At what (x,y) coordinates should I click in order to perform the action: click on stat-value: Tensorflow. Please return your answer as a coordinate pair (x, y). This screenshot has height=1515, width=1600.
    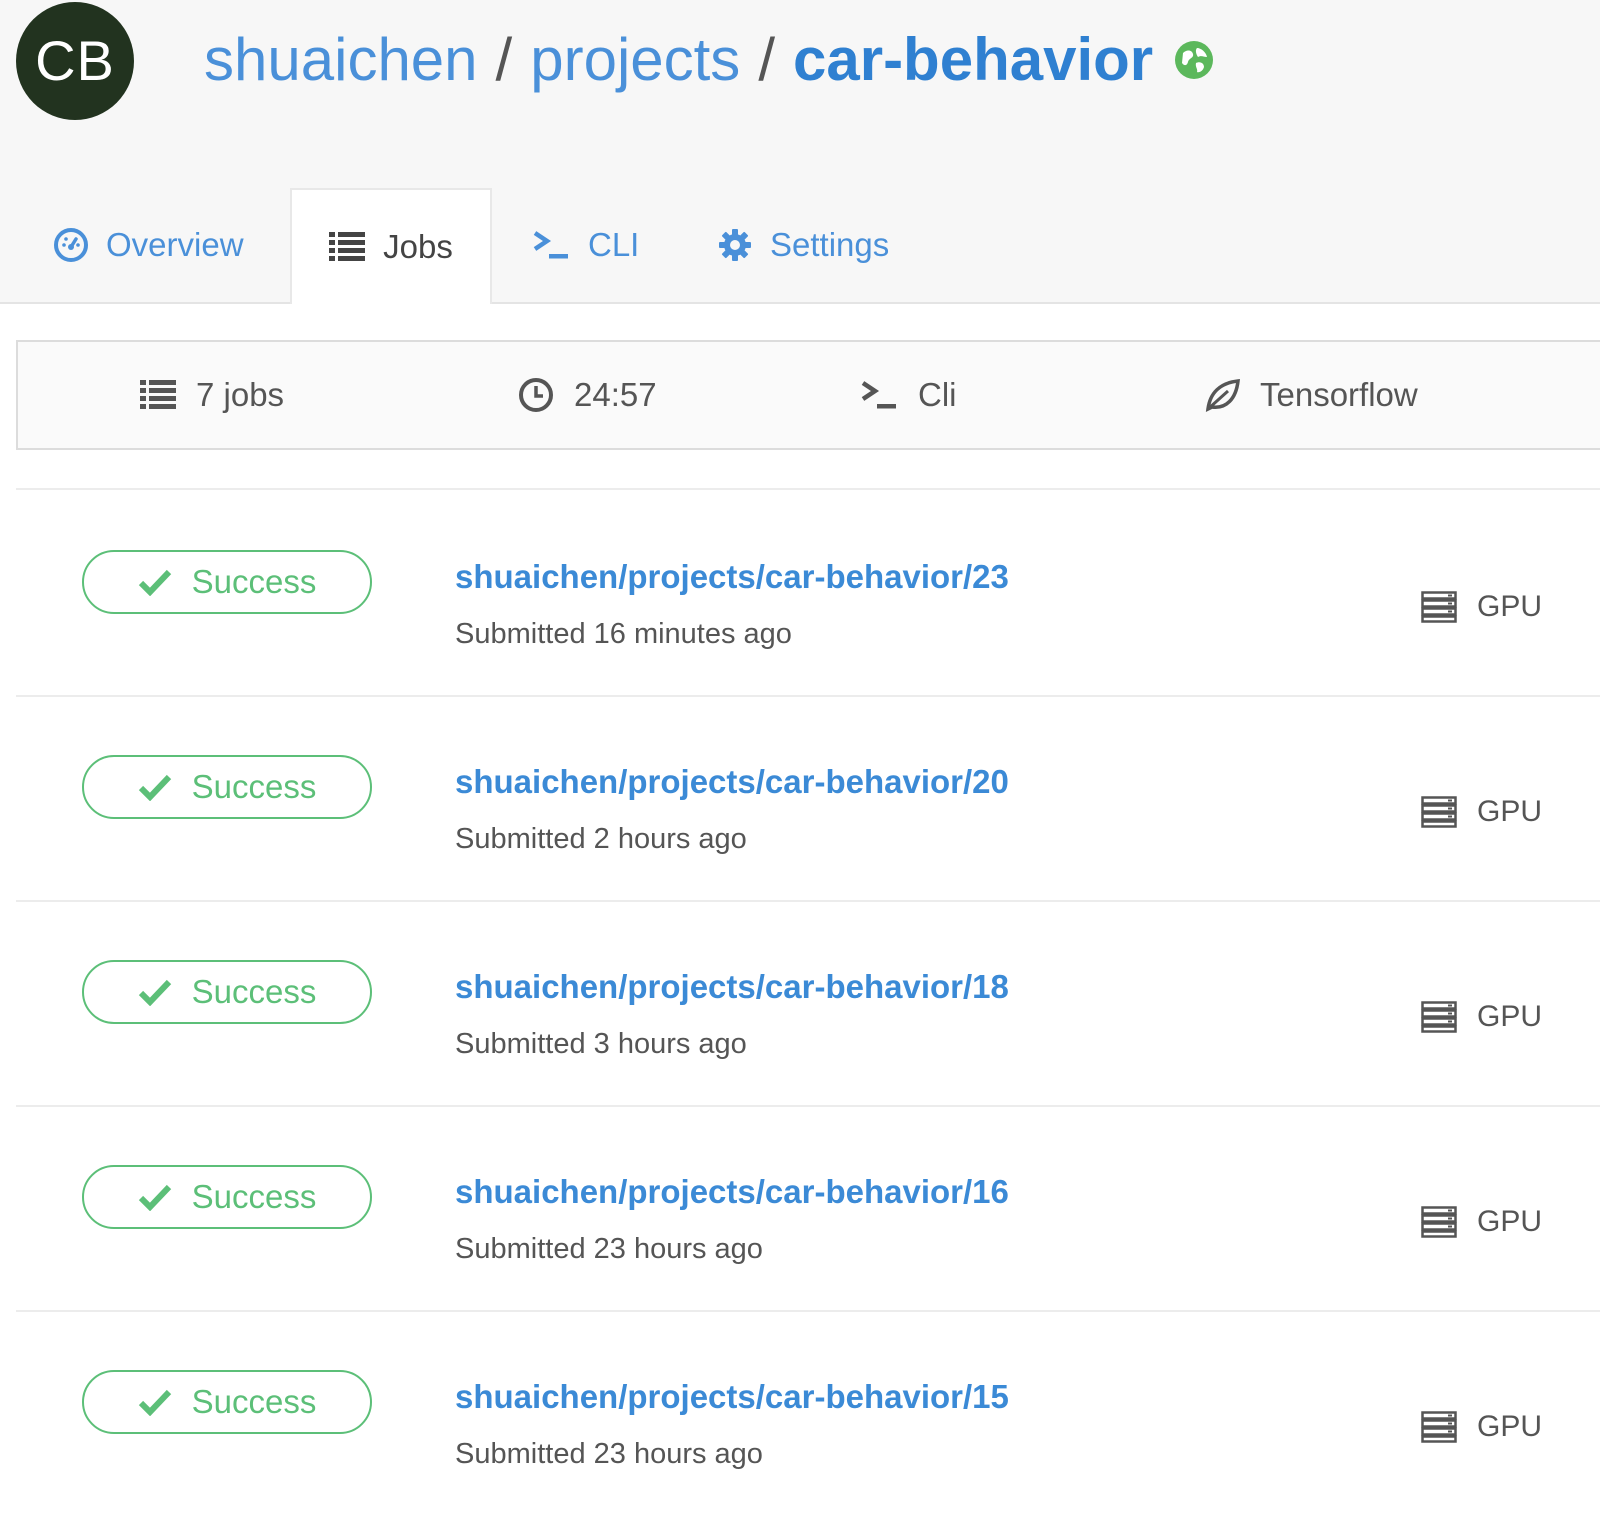
    Looking at the image, I should click on (1339, 394).